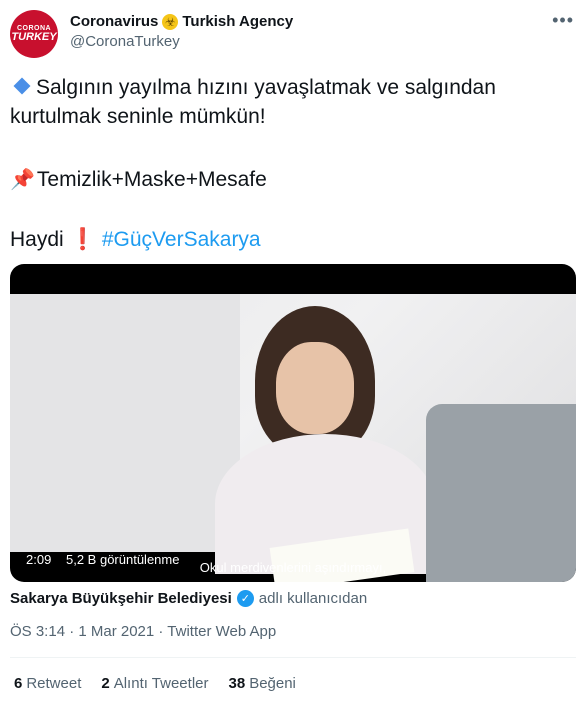 Image resolution: width=588 pixels, height=709 pixels. I want to click on retweet-count: 6, so click(18, 683).